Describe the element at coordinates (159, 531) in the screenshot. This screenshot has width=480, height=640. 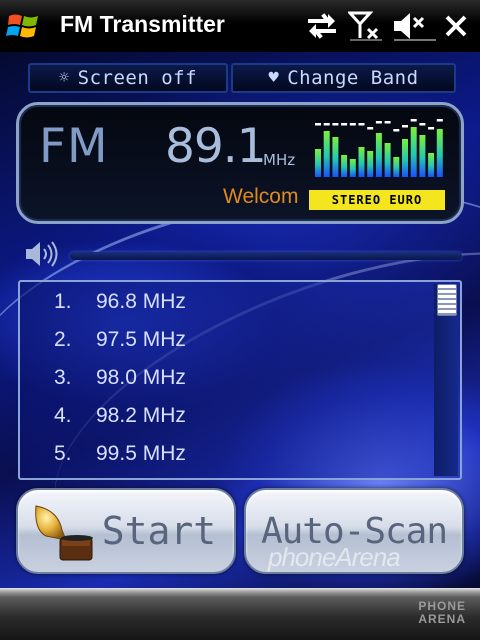
I see `start-label: Start` at that location.